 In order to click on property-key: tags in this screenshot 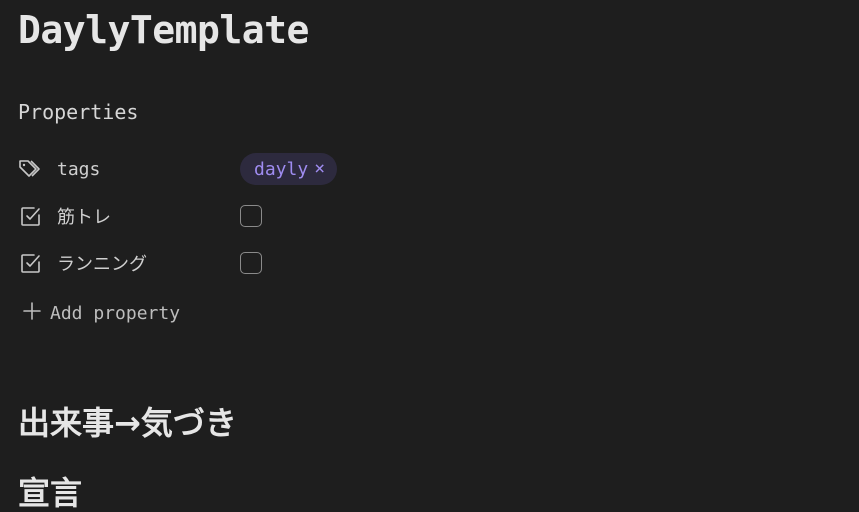, I will do `click(129, 169)`.